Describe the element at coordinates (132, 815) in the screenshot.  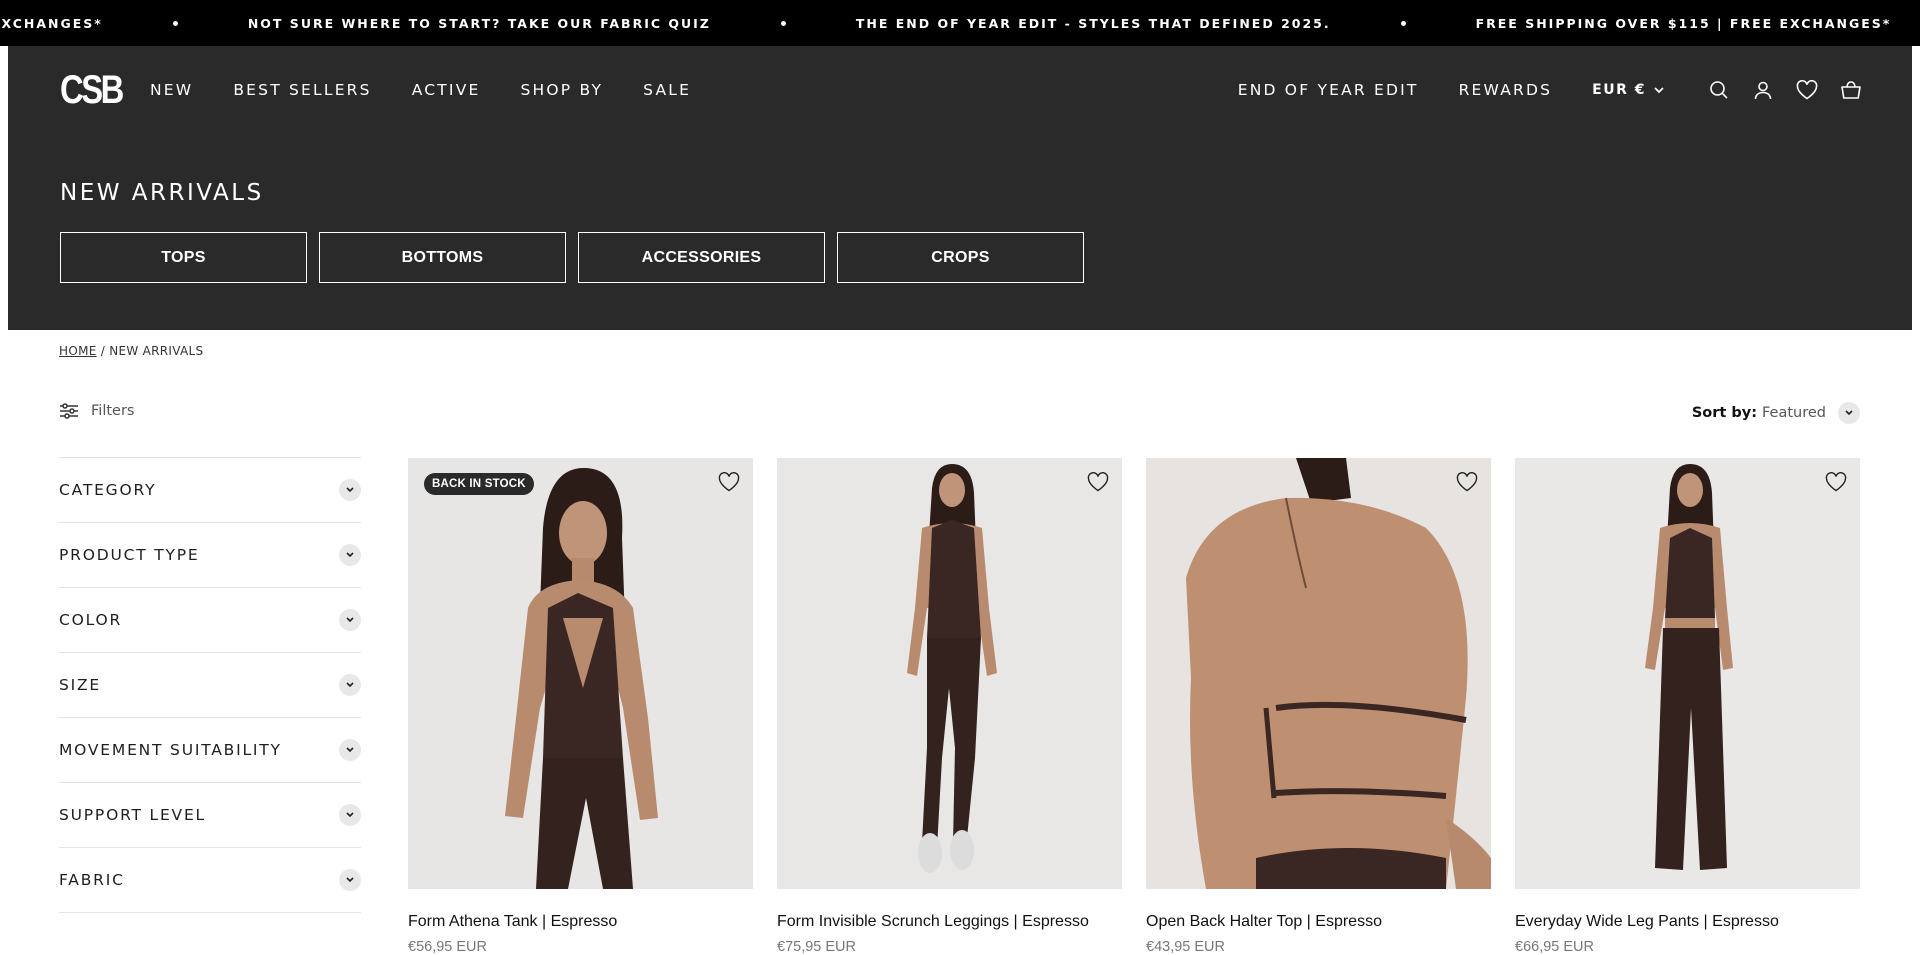
I see `facet-label: SUPPORT LEVEL` at that location.